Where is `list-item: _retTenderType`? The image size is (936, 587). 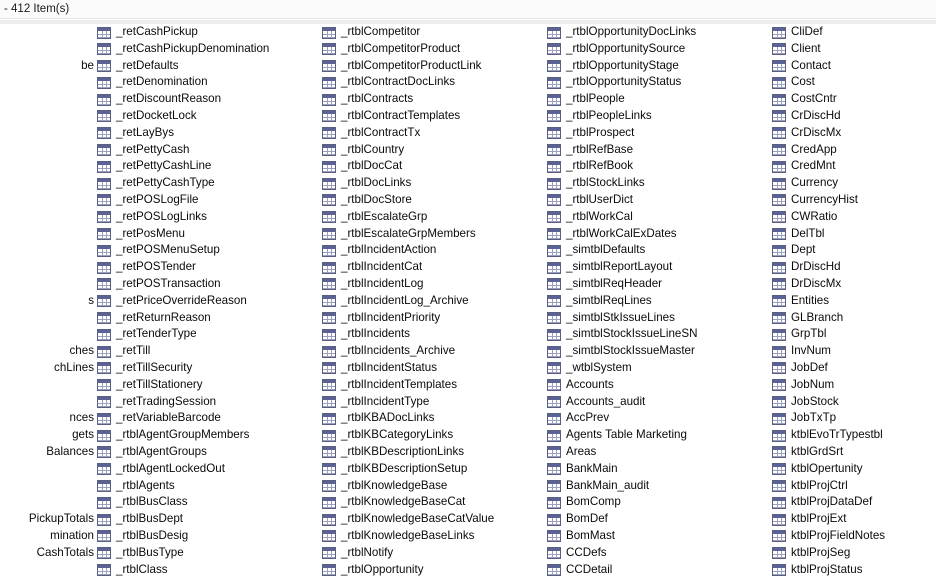 list-item: _retTenderType is located at coordinates (208, 334).